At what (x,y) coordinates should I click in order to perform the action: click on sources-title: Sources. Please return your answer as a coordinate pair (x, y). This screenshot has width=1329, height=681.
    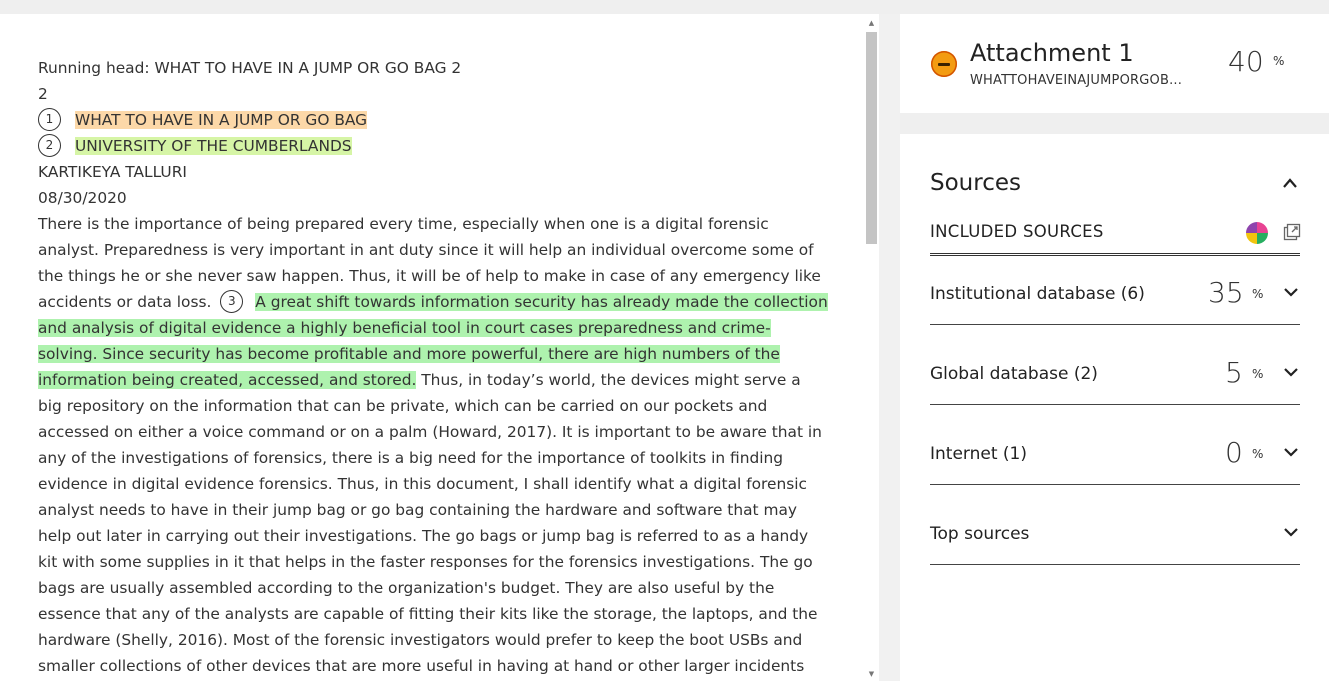
    Looking at the image, I should click on (975, 183).